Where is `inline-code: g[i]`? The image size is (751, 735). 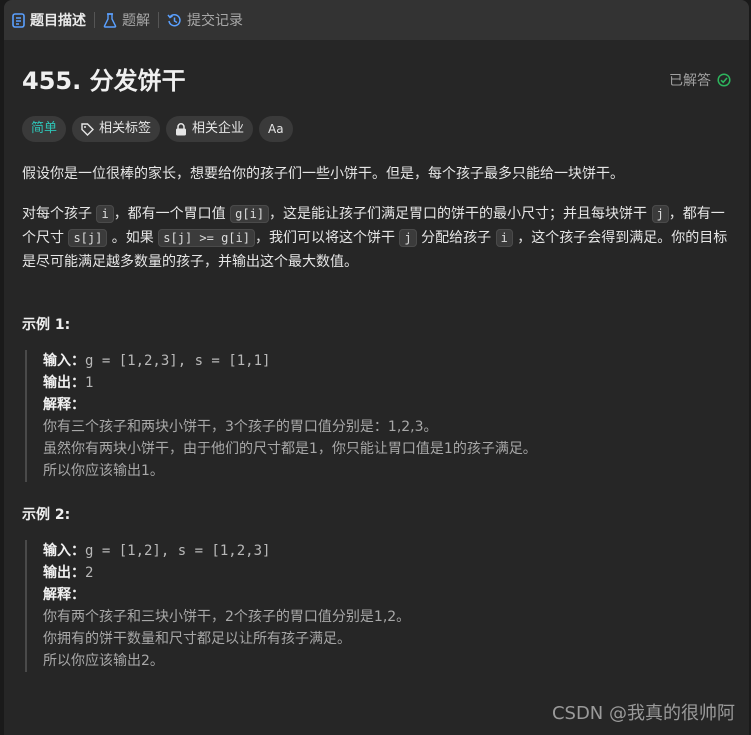
inline-code: g[i] is located at coordinates (250, 214).